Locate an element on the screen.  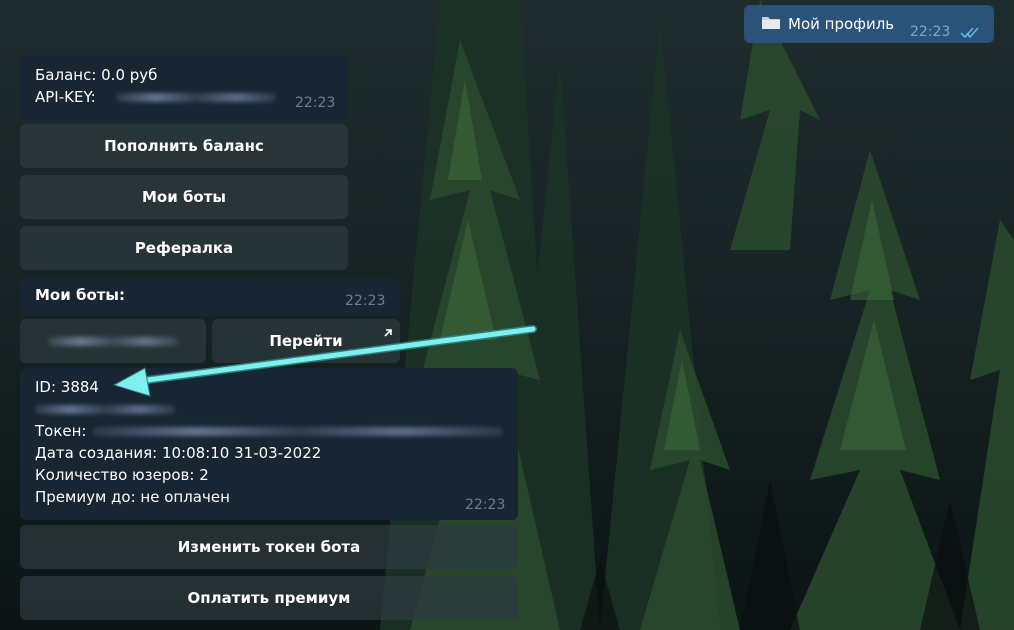
token-value-redacted is located at coordinates (298, 431).